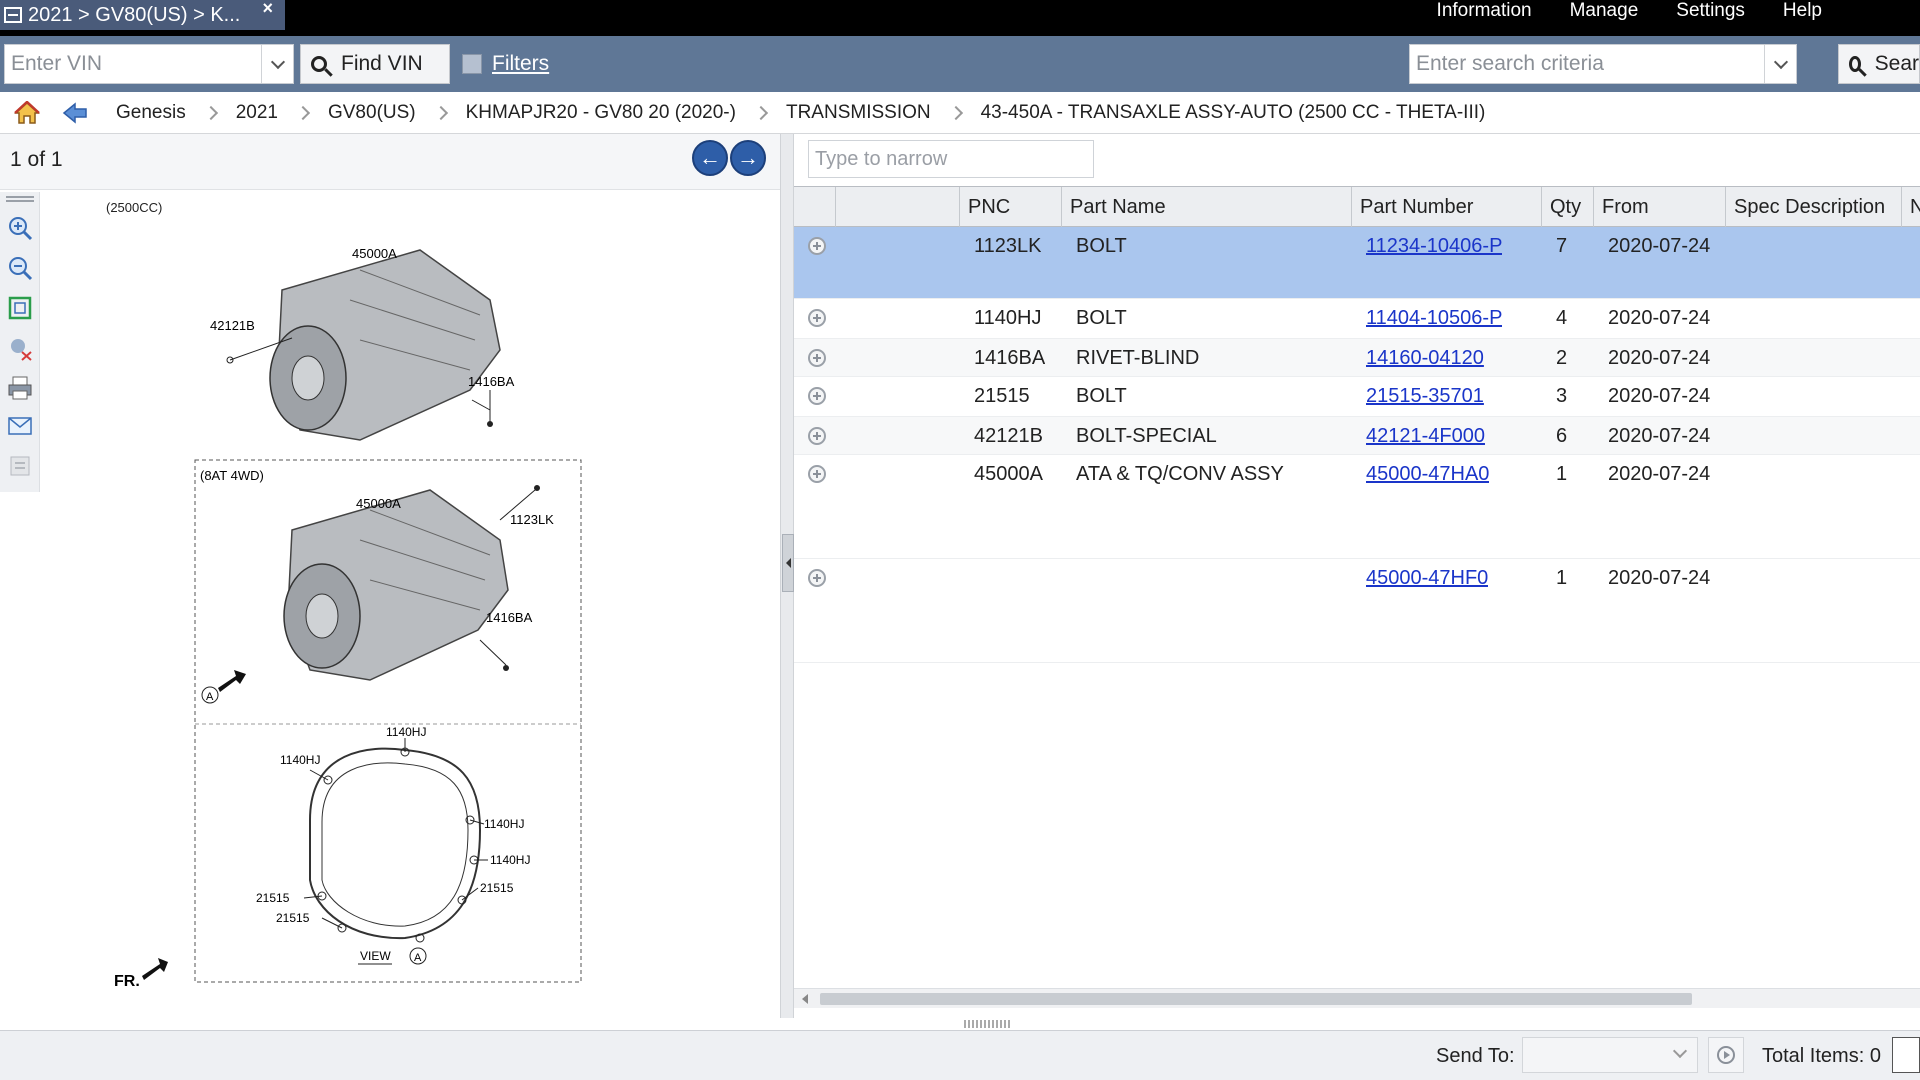 The width and height of the screenshot is (1920, 1080). I want to click on vin-combobox, so click(149, 64).